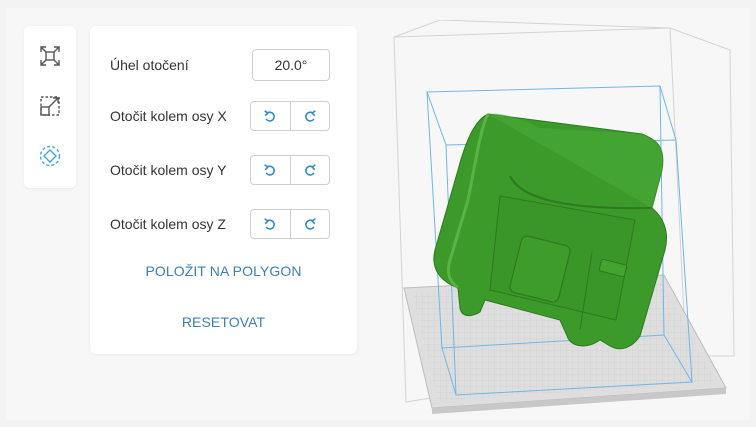 Image resolution: width=756 pixels, height=427 pixels. Describe the element at coordinates (291, 65) in the screenshot. I see `angle-input` at that location.